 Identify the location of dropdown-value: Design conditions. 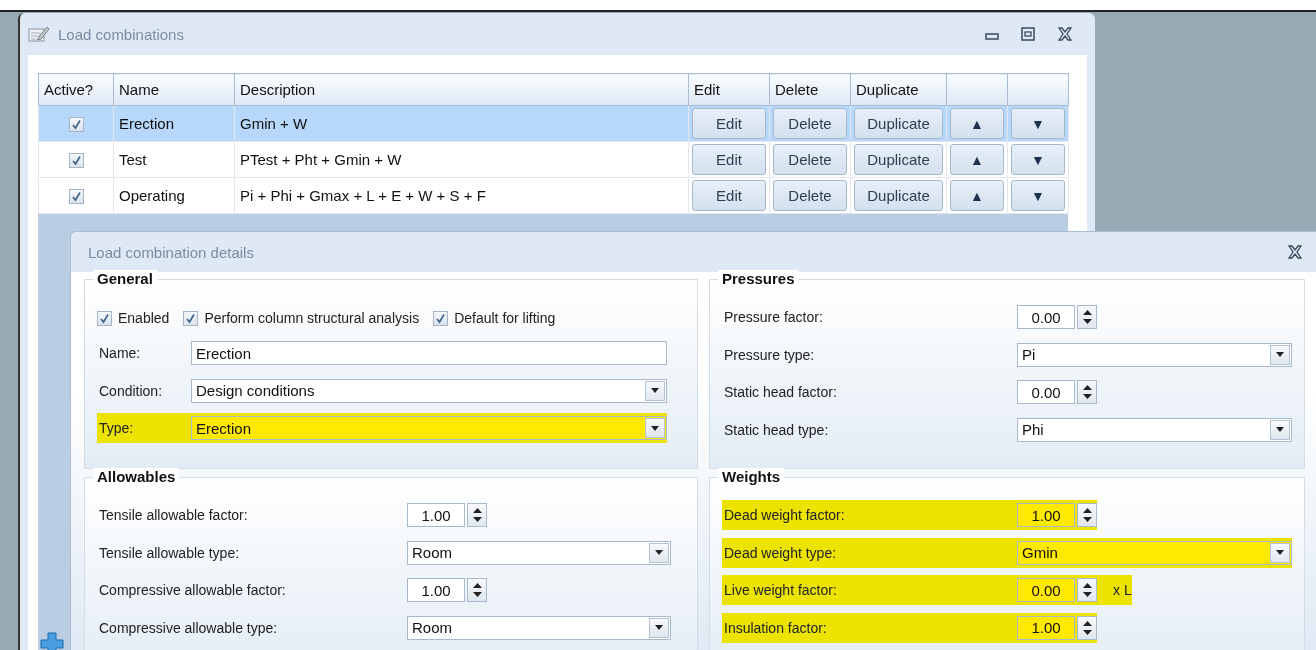
(255, 390).